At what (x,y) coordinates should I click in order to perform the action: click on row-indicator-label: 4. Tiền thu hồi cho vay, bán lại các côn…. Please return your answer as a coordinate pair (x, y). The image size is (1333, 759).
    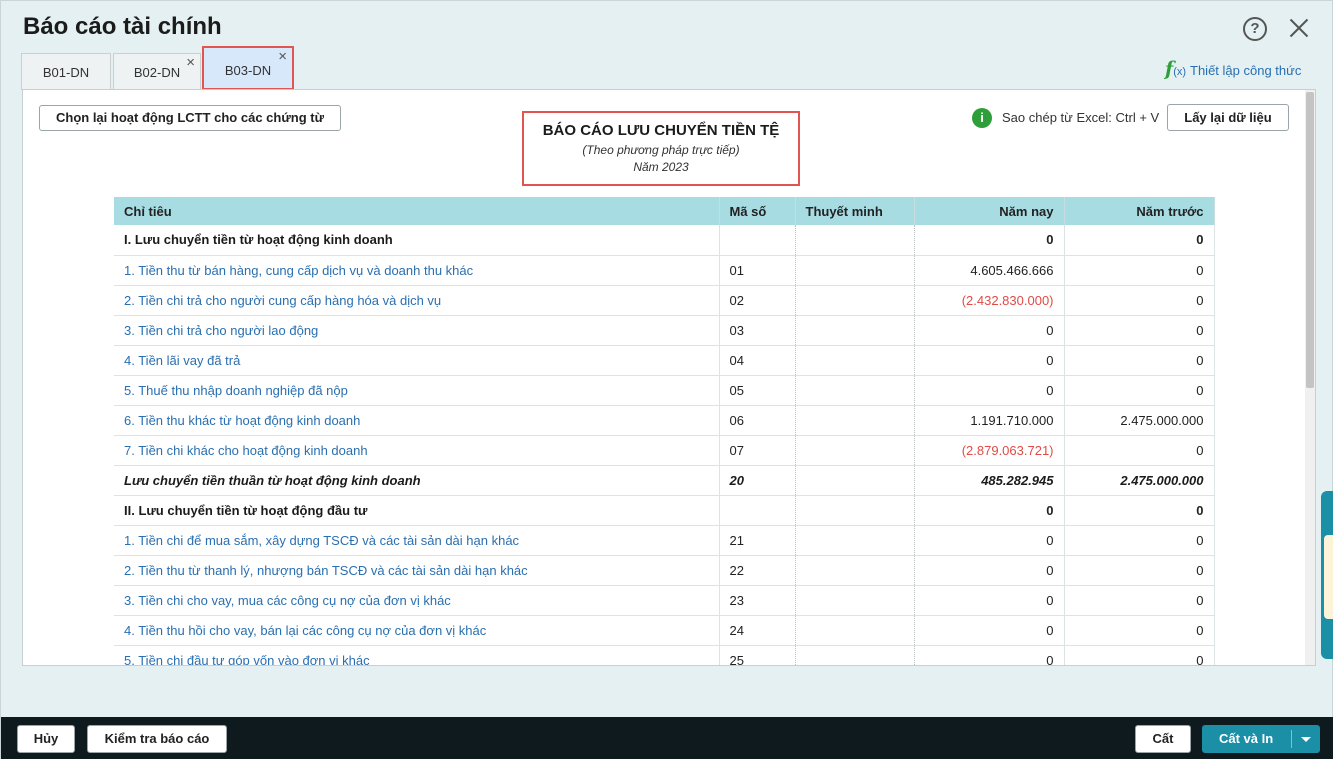
    Looking at the image, I should click on (417, 630).